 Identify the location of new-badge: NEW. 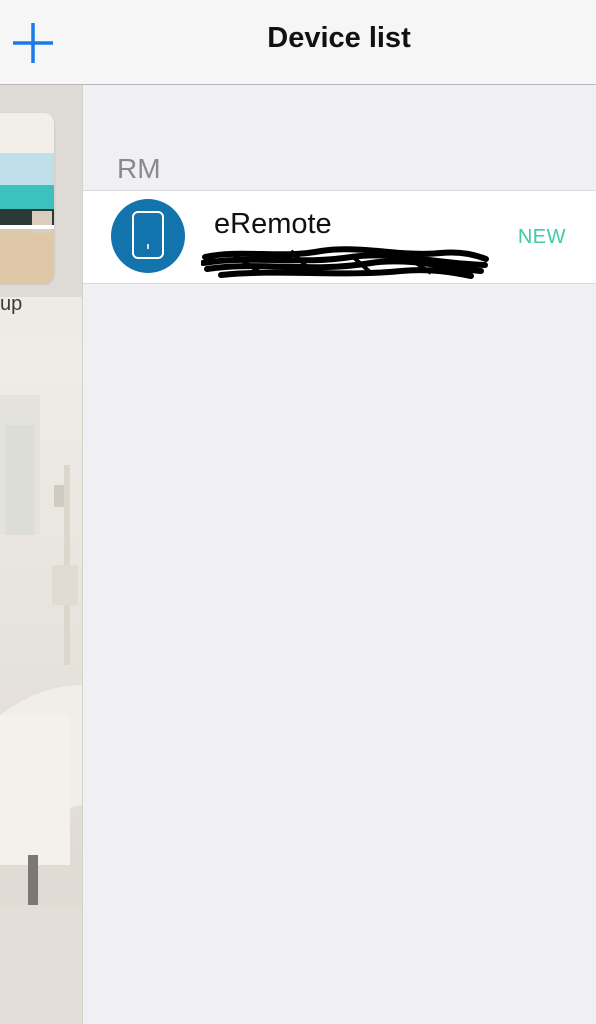
(541, 237).